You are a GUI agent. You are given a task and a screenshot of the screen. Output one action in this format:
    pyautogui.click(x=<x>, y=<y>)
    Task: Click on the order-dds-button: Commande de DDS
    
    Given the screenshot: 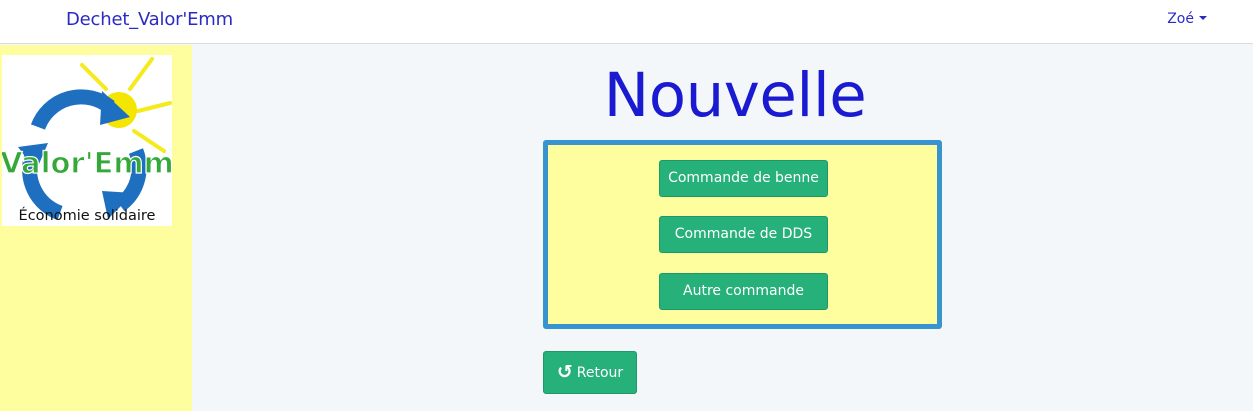 What is the action you would take?
    pyautogui.click(x=743, y=234)
    